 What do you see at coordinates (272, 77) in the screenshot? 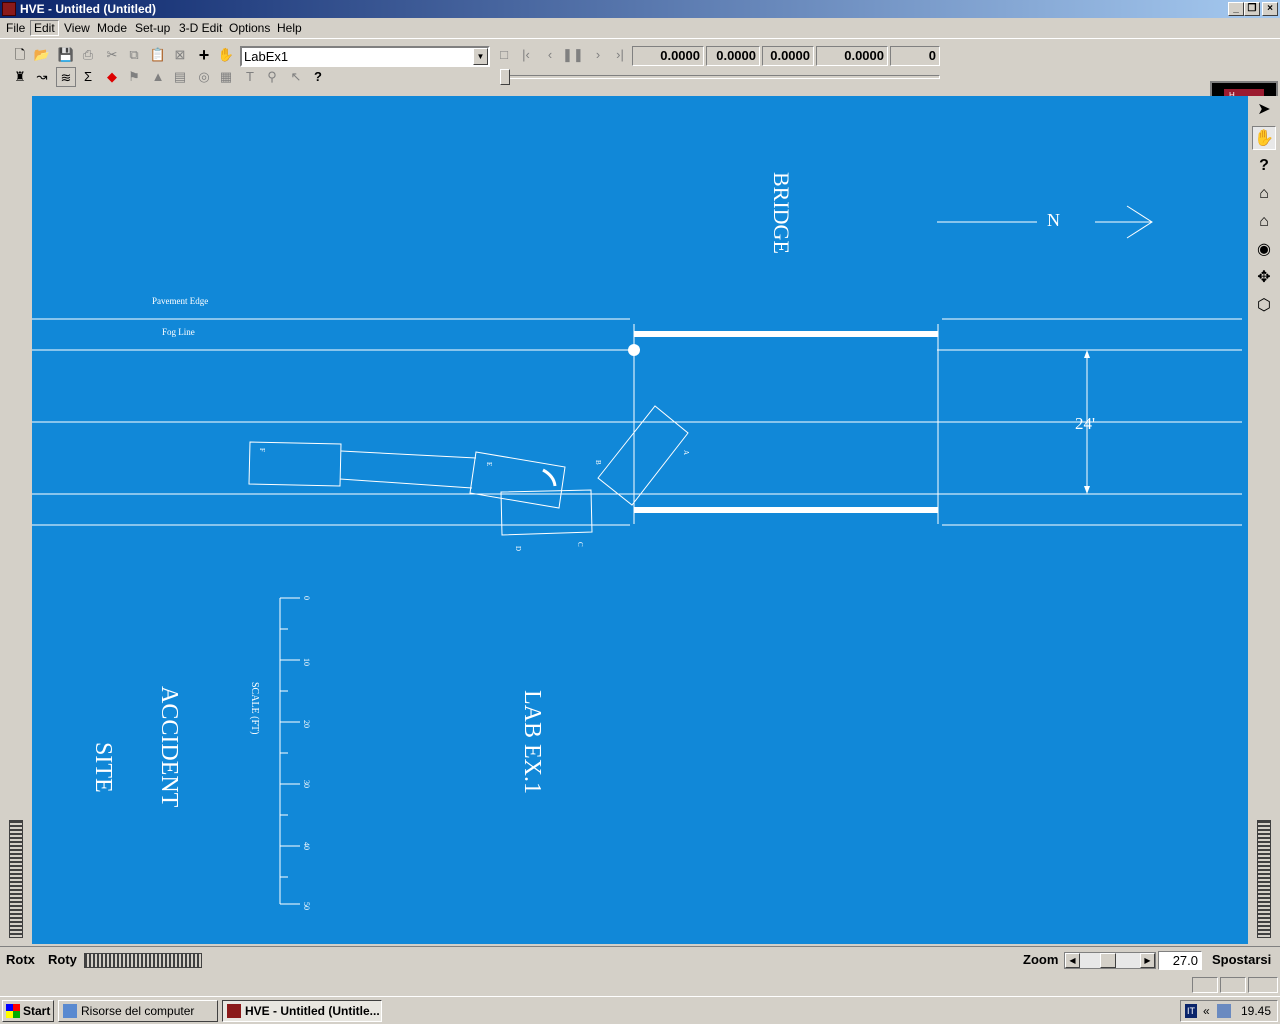
I see `pin-icon: ⚲` at bounding box center [272, 77].